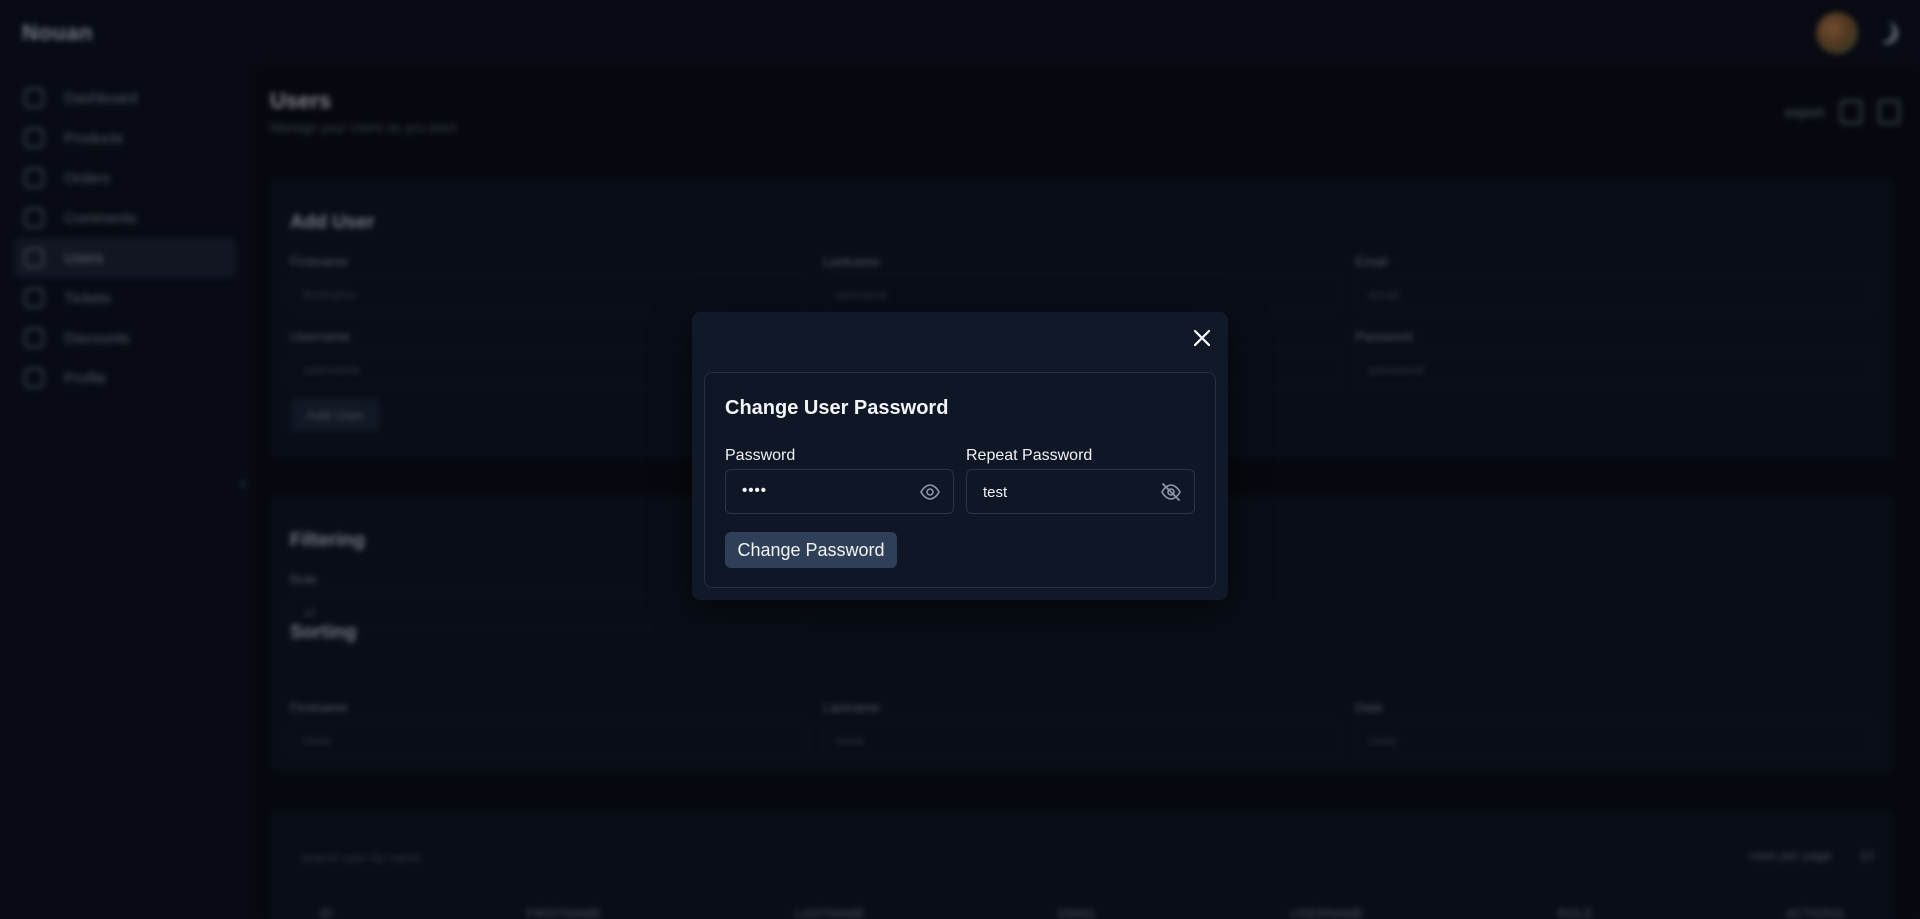 This screenshot has height=919, width=1920. I want to click on sort-date-select: none, so click(1614, 739).